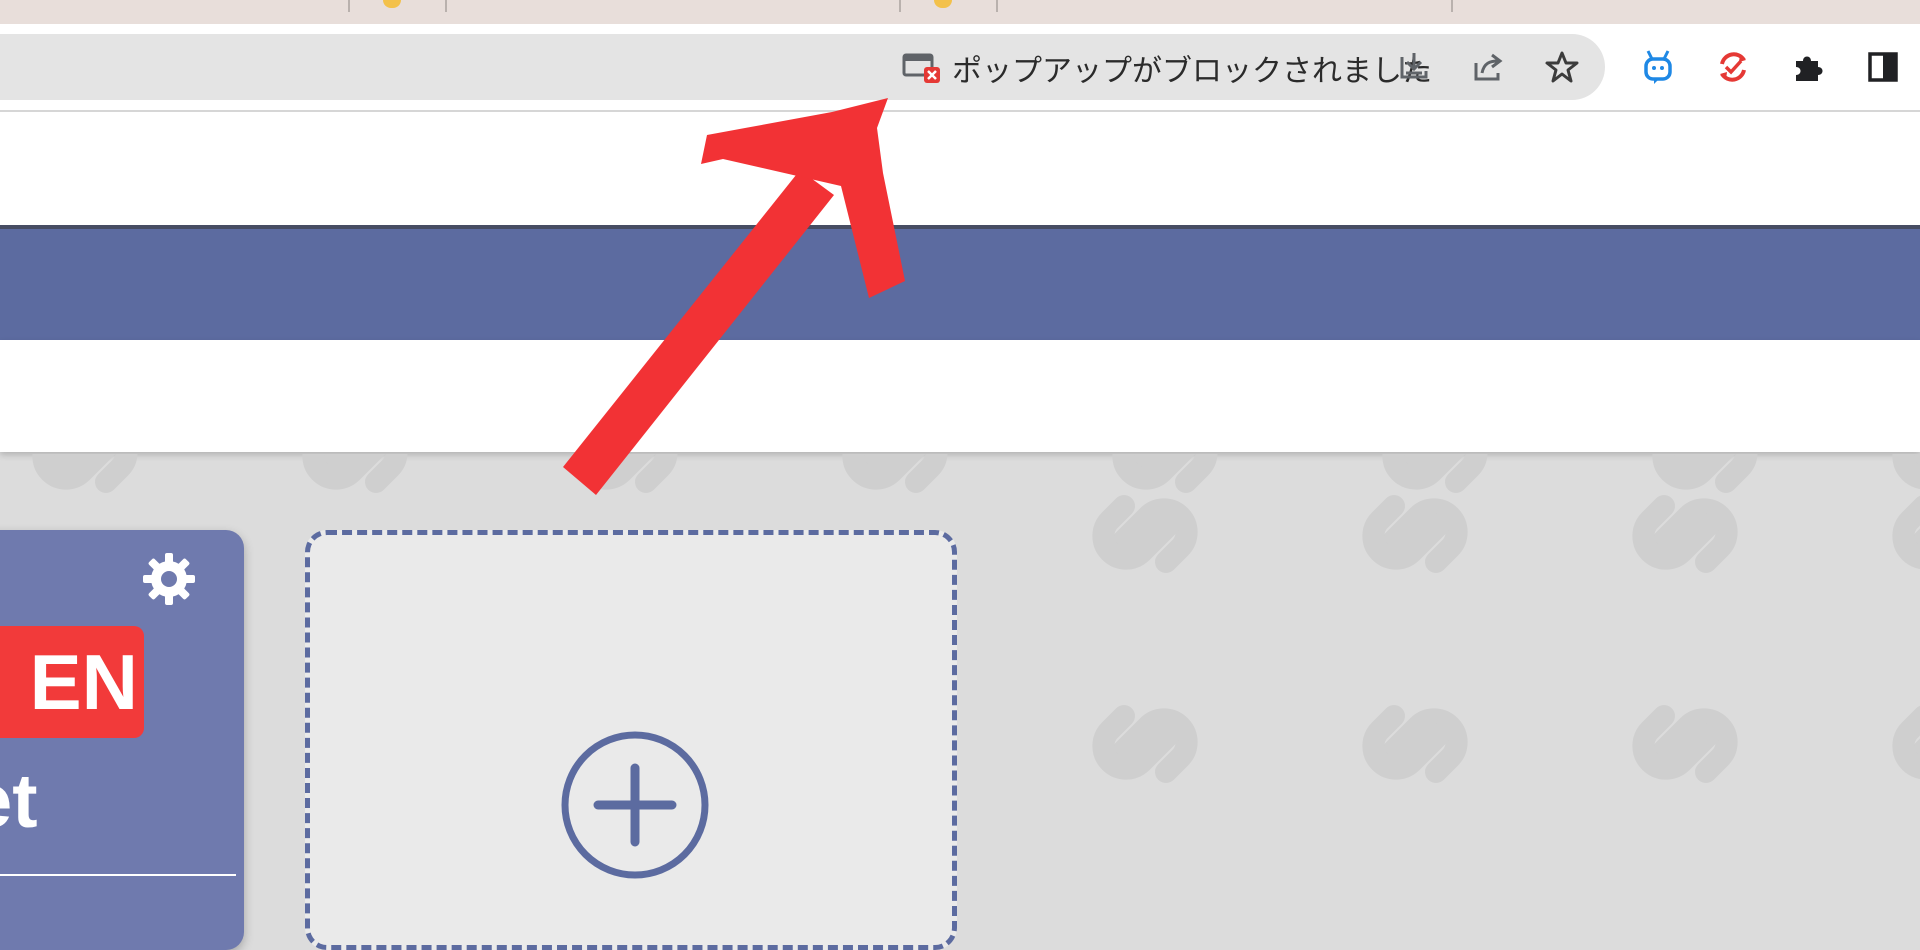 The height and width of the screenshot is (950, 1920). Describe the element at coordinates (1414, 67) in the screenshot. I see `install-icon` at that location.